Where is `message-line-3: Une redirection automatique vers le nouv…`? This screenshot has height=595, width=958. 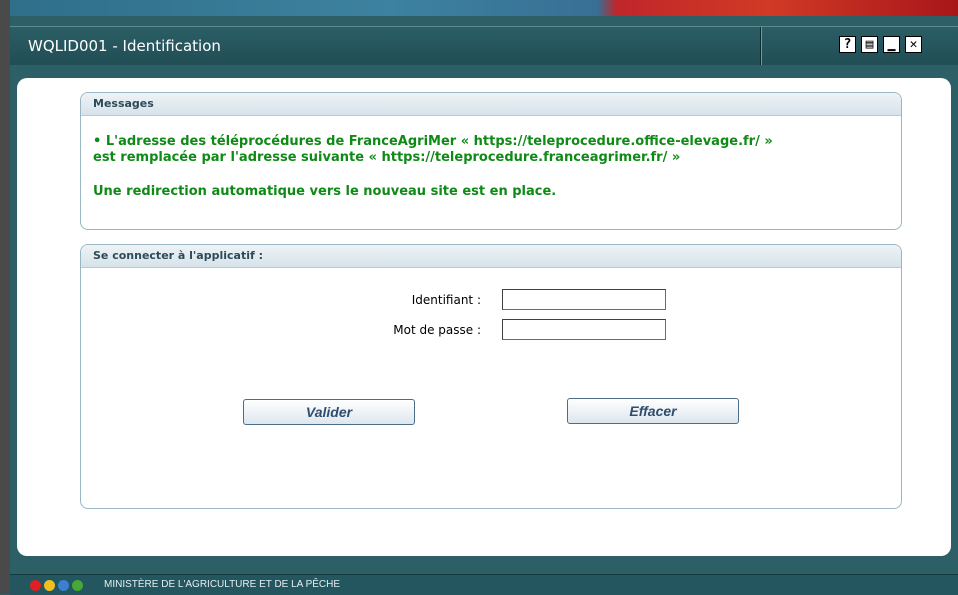
message-line-3: Une redirection automatique vers le nouv… is located at coordinates (325, 191).